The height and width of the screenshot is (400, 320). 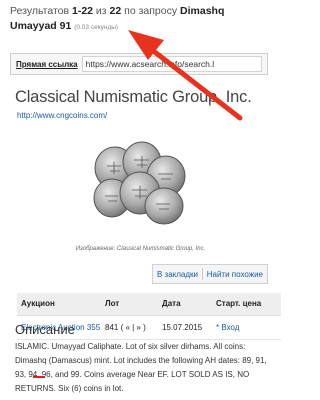 I want to click on org-website-link: http://www.cngcoins.com/, so click(x=62, y=115).